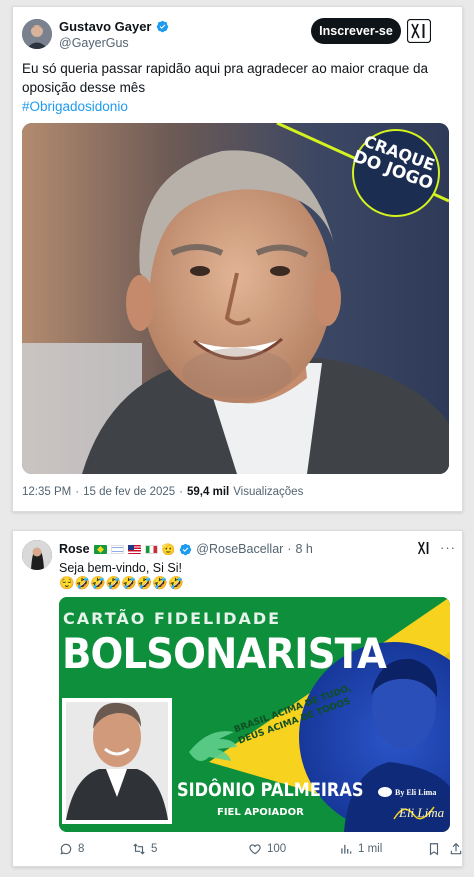  What do you see at coordinates (255, 849) in the screenshot?
I see `heart-icon` at bounding box center [255, 849].